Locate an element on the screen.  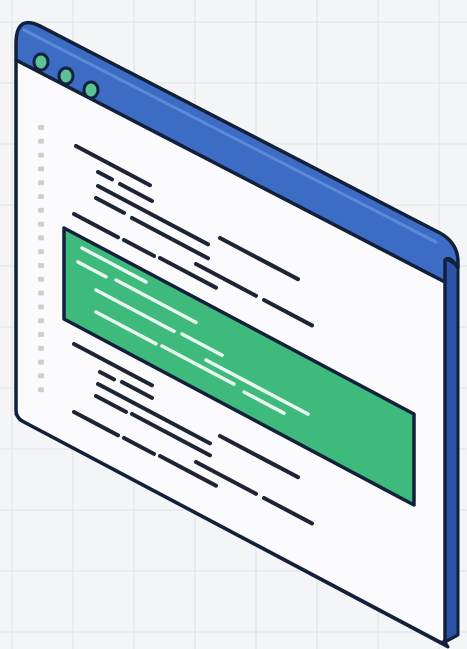
window-button-maximize-icon is located at coordinates (91, 90).